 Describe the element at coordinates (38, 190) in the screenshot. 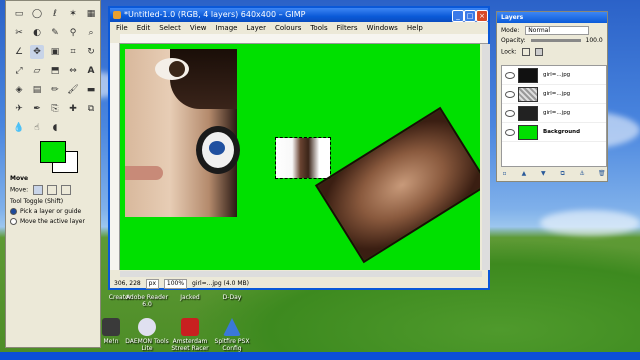

I see `move-layer-mode-icon` at that location.